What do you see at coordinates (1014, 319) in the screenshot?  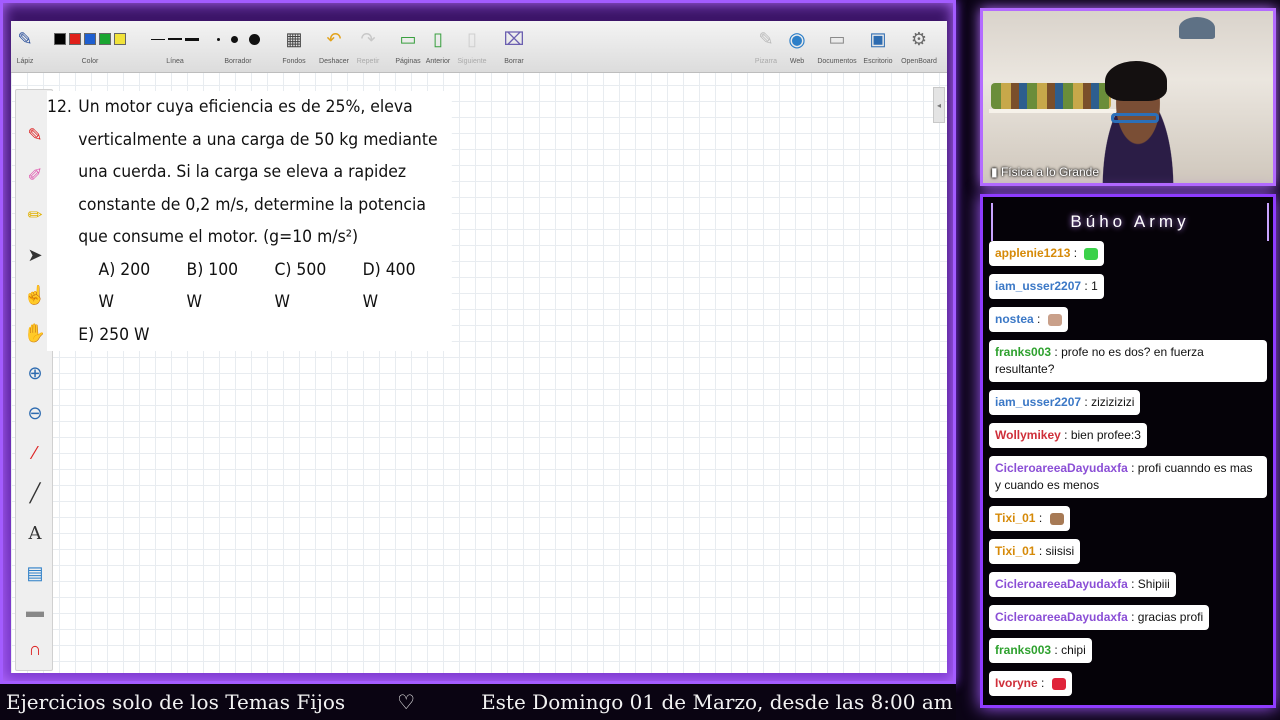 I see `chat-username: nostea` at bounding box center [1014, 319].